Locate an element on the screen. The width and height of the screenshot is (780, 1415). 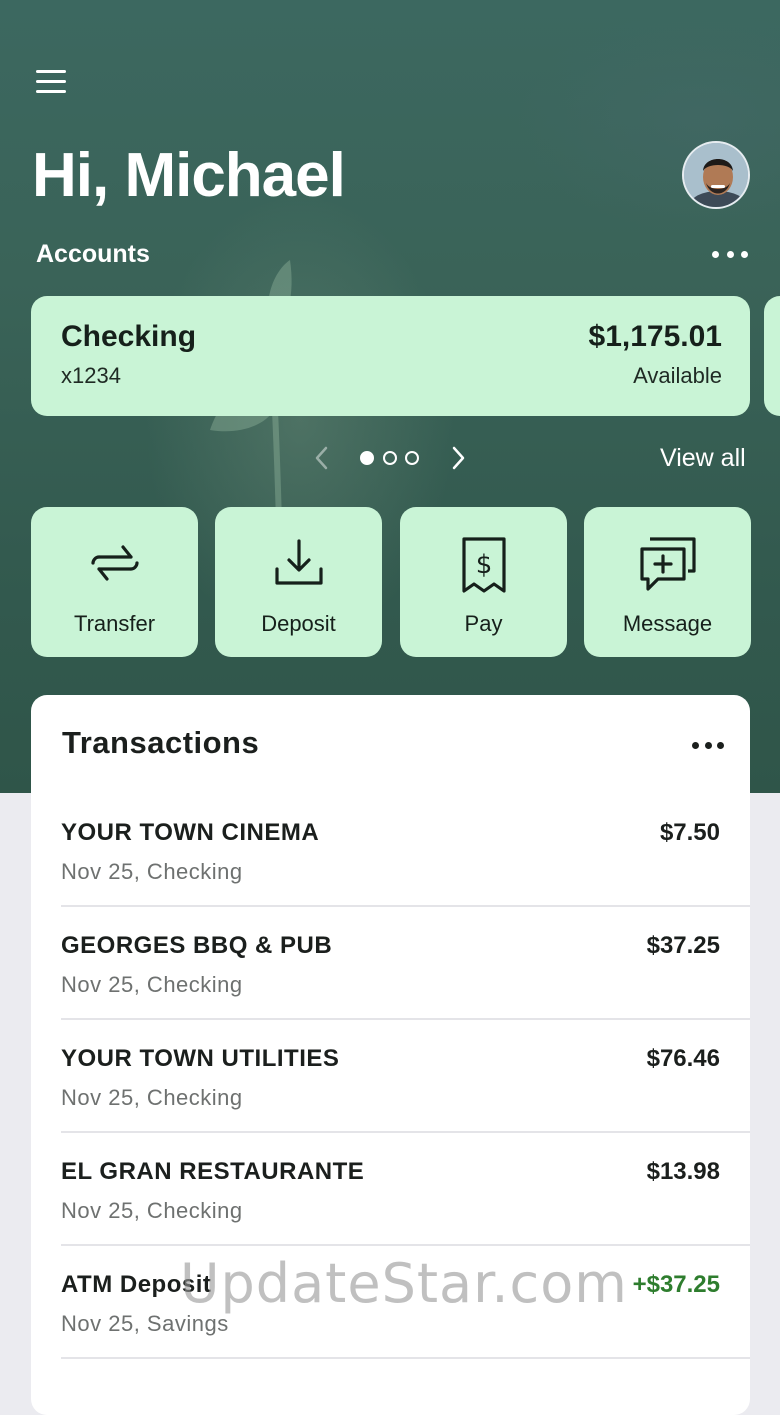
user-avatar is located at coordinates (716, 175).